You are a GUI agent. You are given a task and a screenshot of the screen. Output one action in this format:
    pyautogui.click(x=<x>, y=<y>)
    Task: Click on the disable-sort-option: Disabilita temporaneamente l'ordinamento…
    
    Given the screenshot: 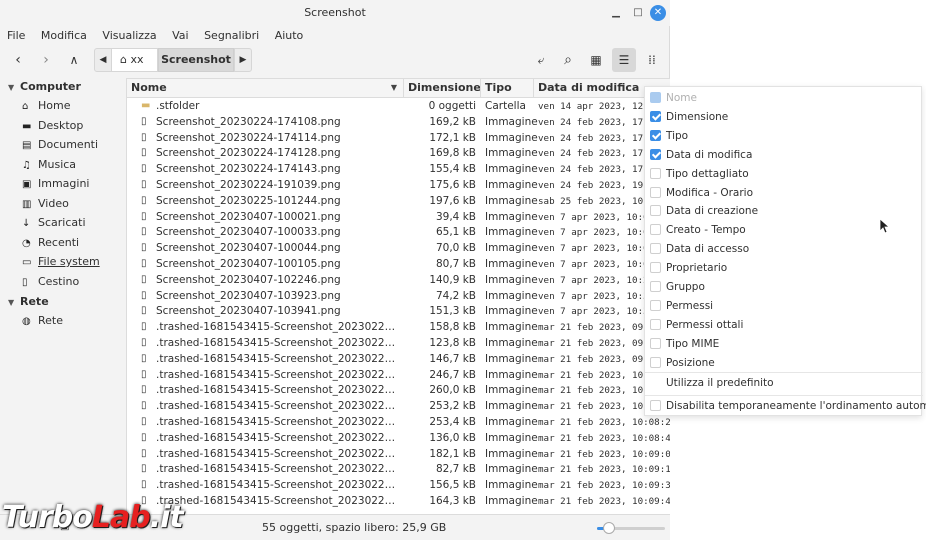 What is the action you would take?
    pyautogui.click(x=785, y=406)
    